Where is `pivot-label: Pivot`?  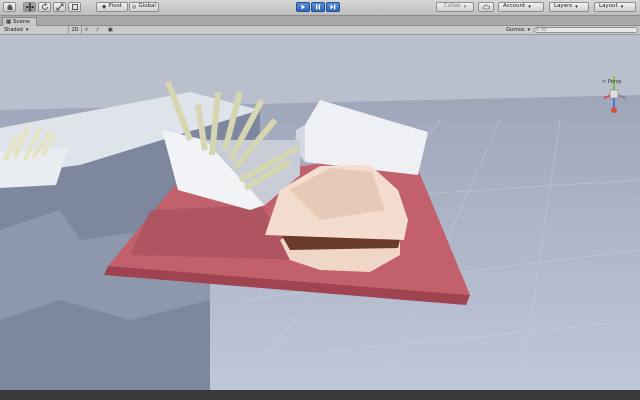
pivot-label: Pivot is located at coordinates (115, 6).